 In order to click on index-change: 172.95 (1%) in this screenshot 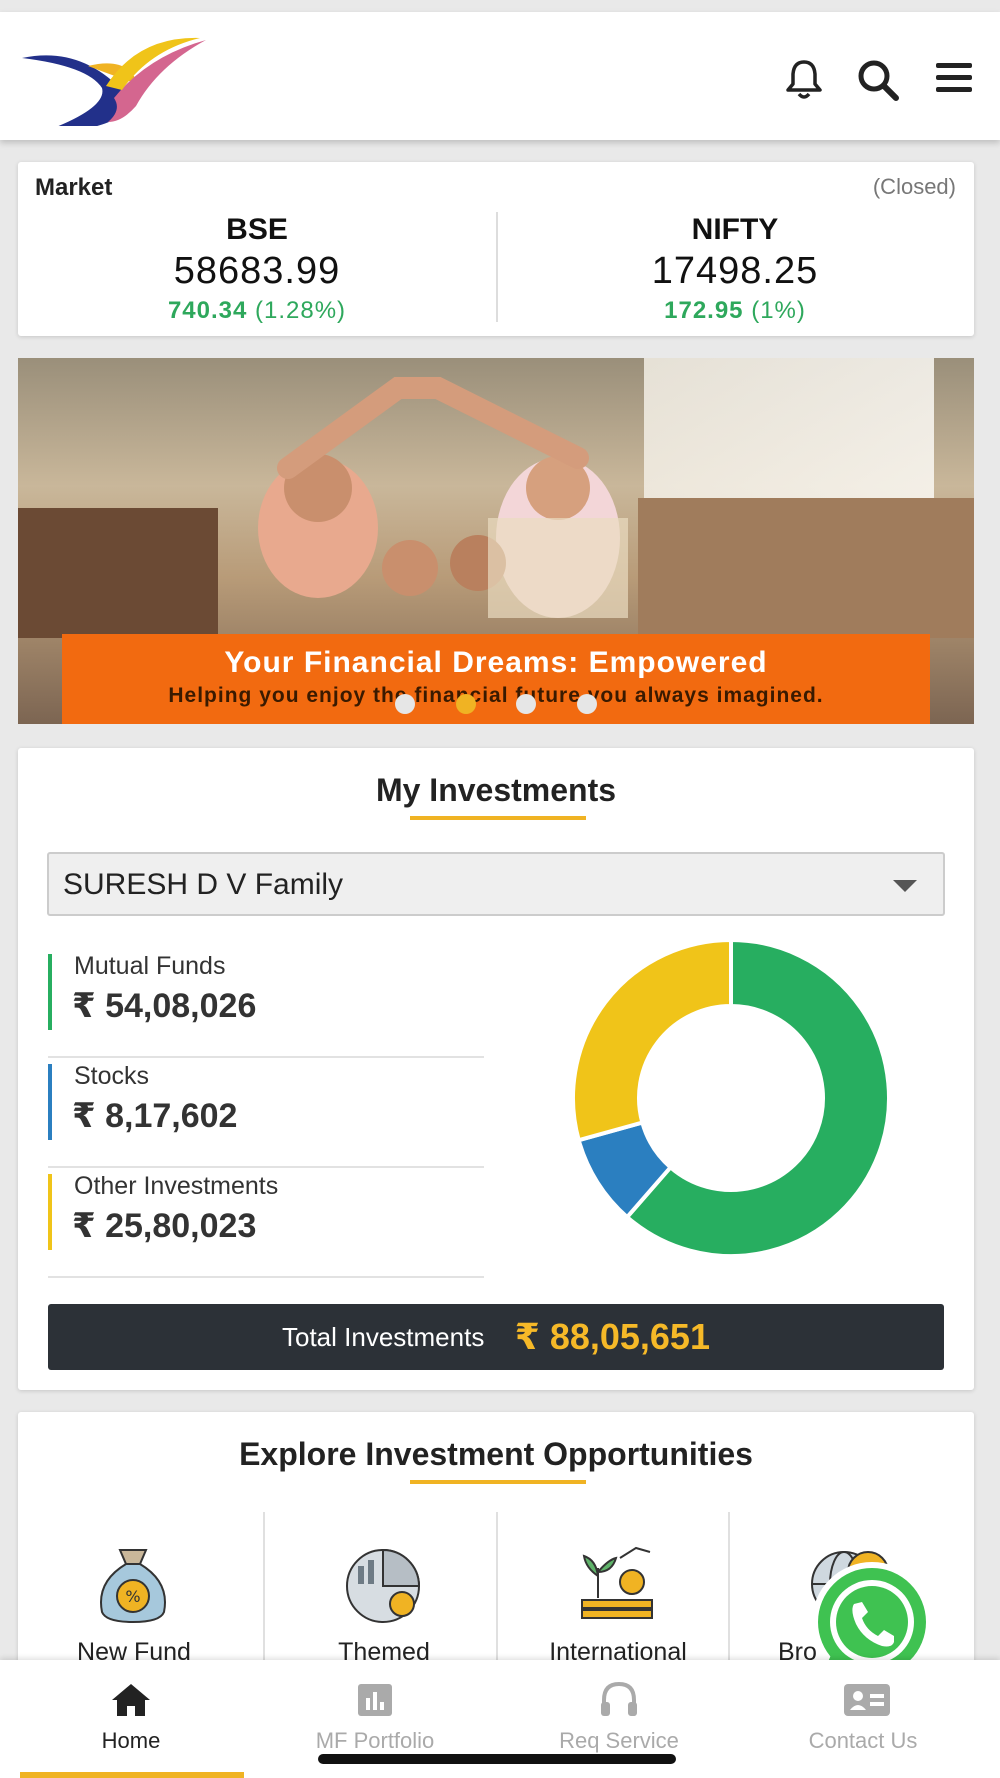, I will do `click(735, 311)`.